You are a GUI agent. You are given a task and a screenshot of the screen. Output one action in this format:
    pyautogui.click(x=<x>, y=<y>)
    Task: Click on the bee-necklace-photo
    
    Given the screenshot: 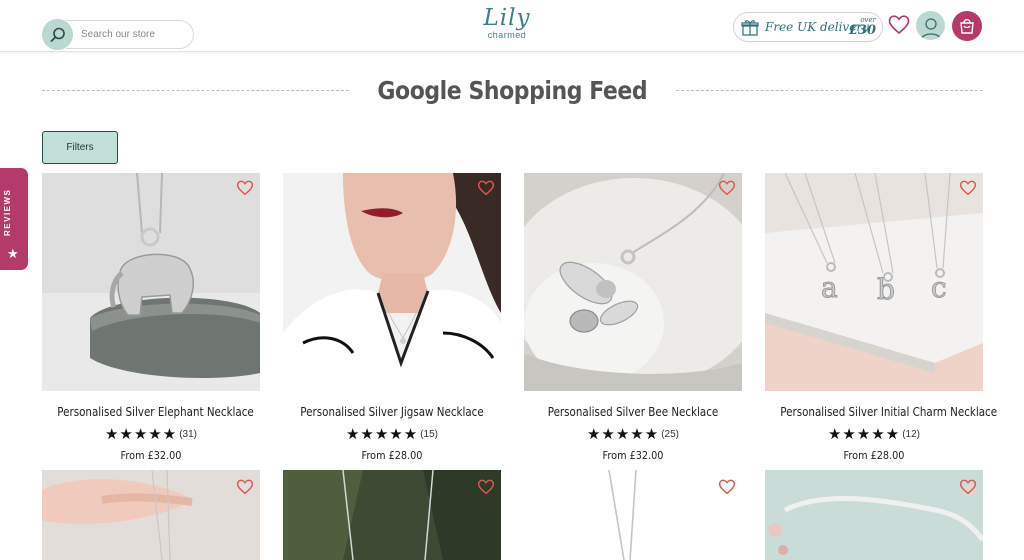 What is the action you would take?
    pyautogui.click(x=633, y=282)
    